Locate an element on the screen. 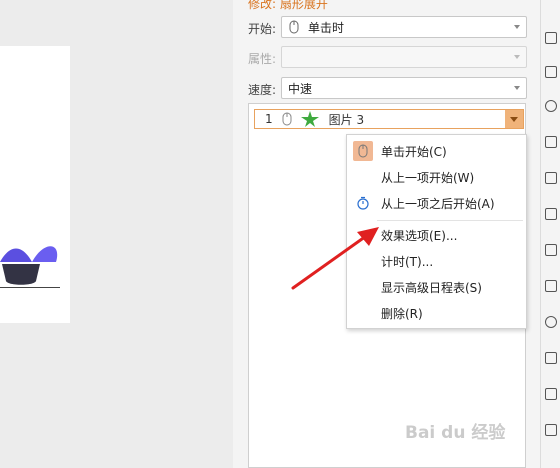 Image resolution: width=560 pixels, height=468 pixels. speed-select-value: 中速 is located at coordinates (300, 88).